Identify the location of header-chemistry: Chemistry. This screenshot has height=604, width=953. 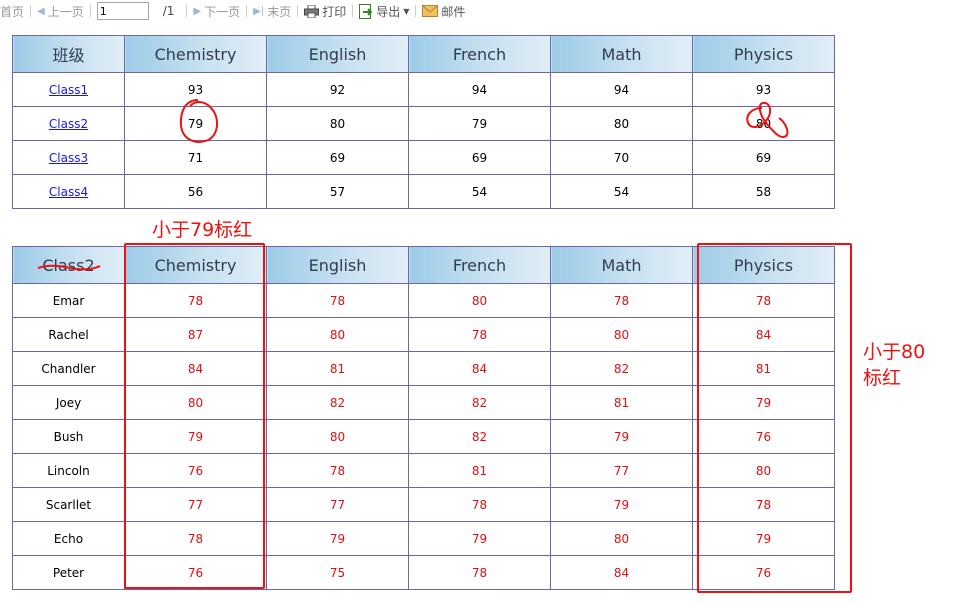
(195, 54).